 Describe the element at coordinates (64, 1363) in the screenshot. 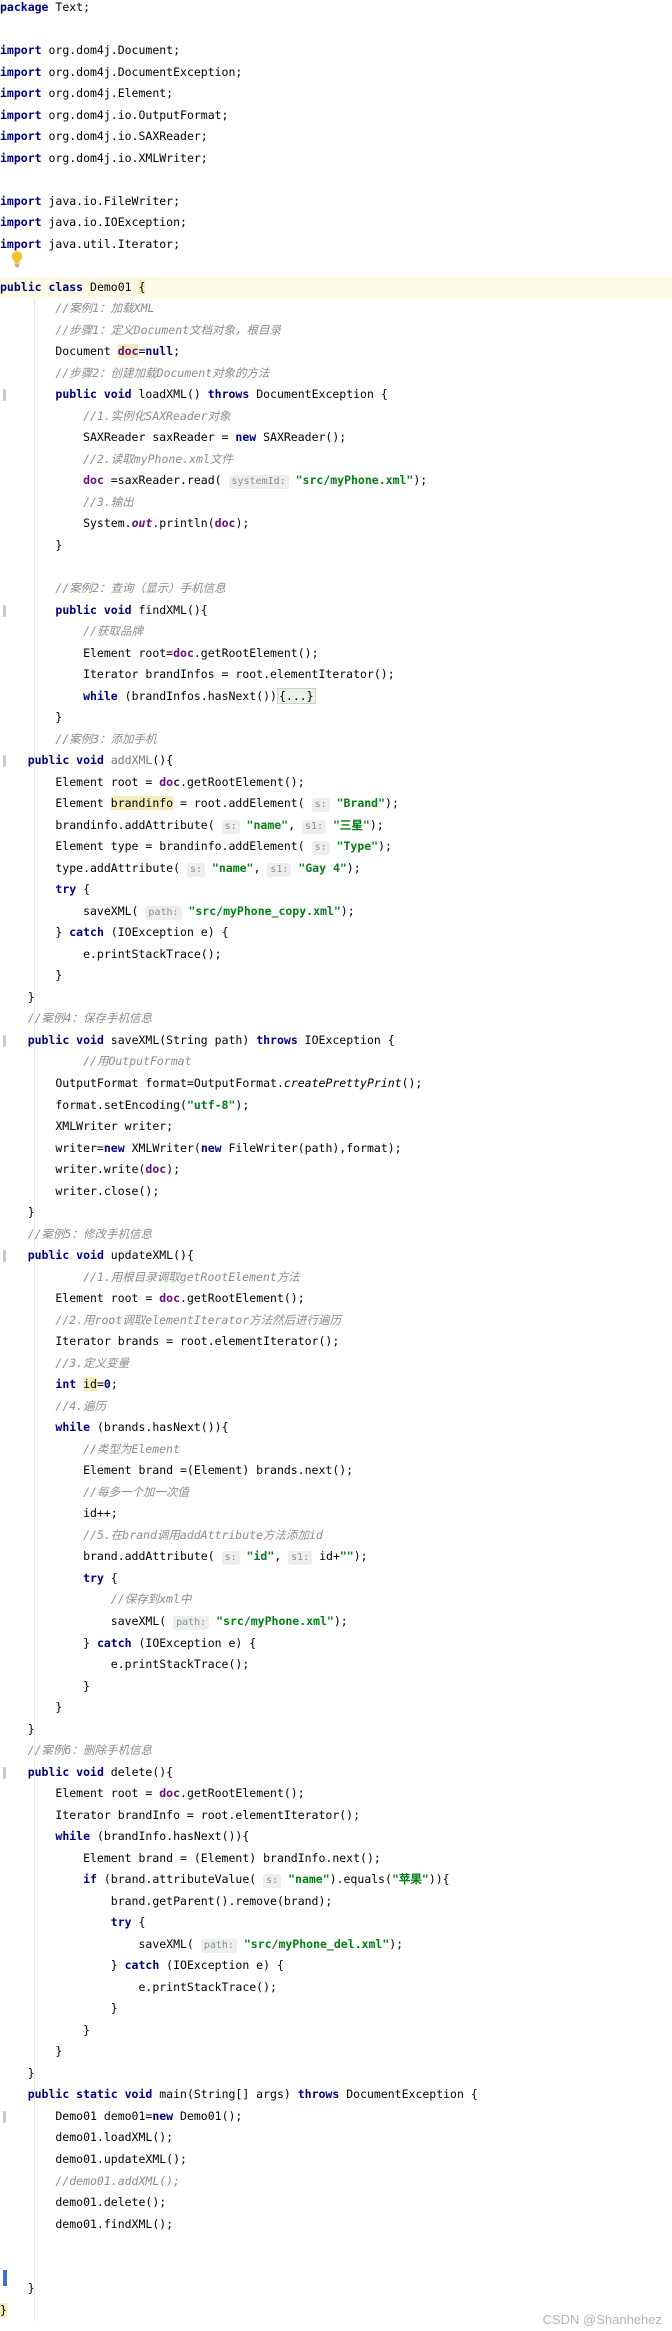

I see `code-line: //3.定义变量` at that location.